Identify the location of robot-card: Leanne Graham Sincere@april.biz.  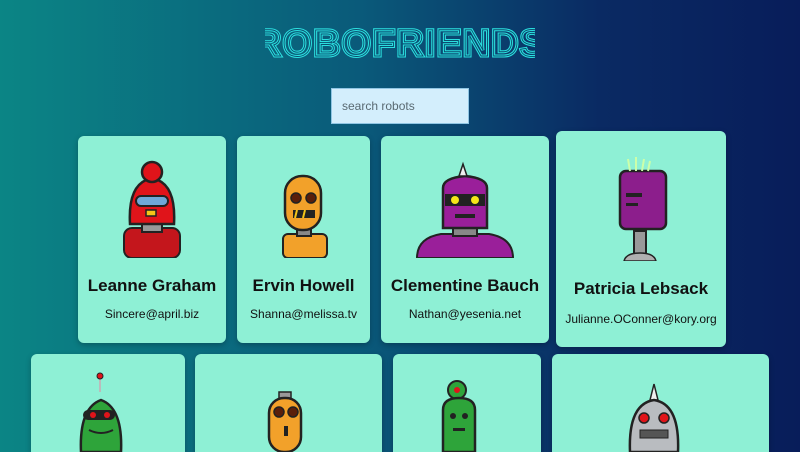
(152, 239).